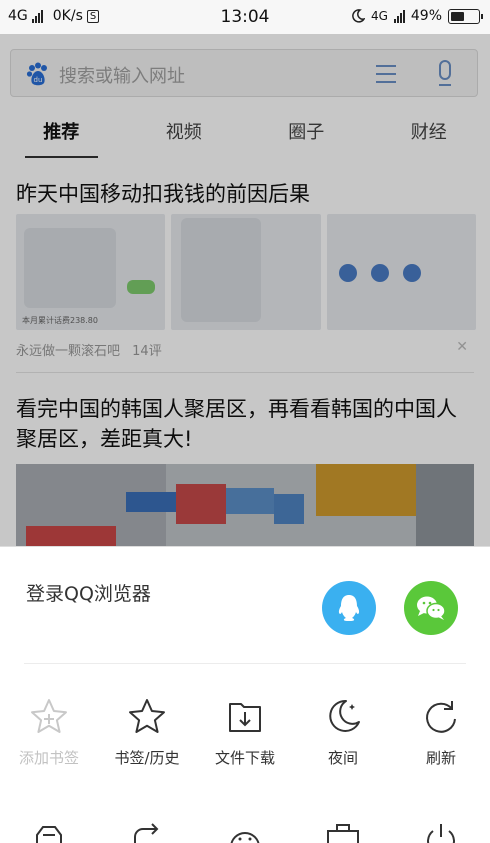 This screenshot has height=843, width=490. I want to click on article-photo, so click(245, 505).